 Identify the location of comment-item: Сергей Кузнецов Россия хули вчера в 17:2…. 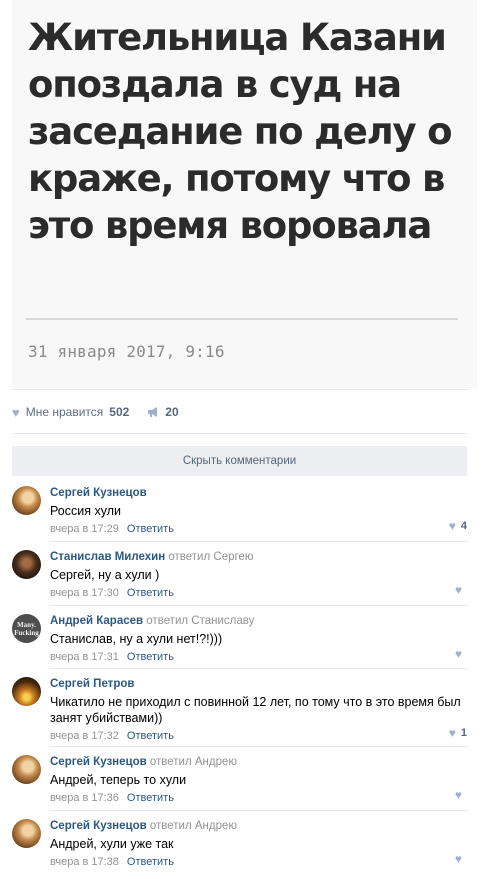
(239, 512).